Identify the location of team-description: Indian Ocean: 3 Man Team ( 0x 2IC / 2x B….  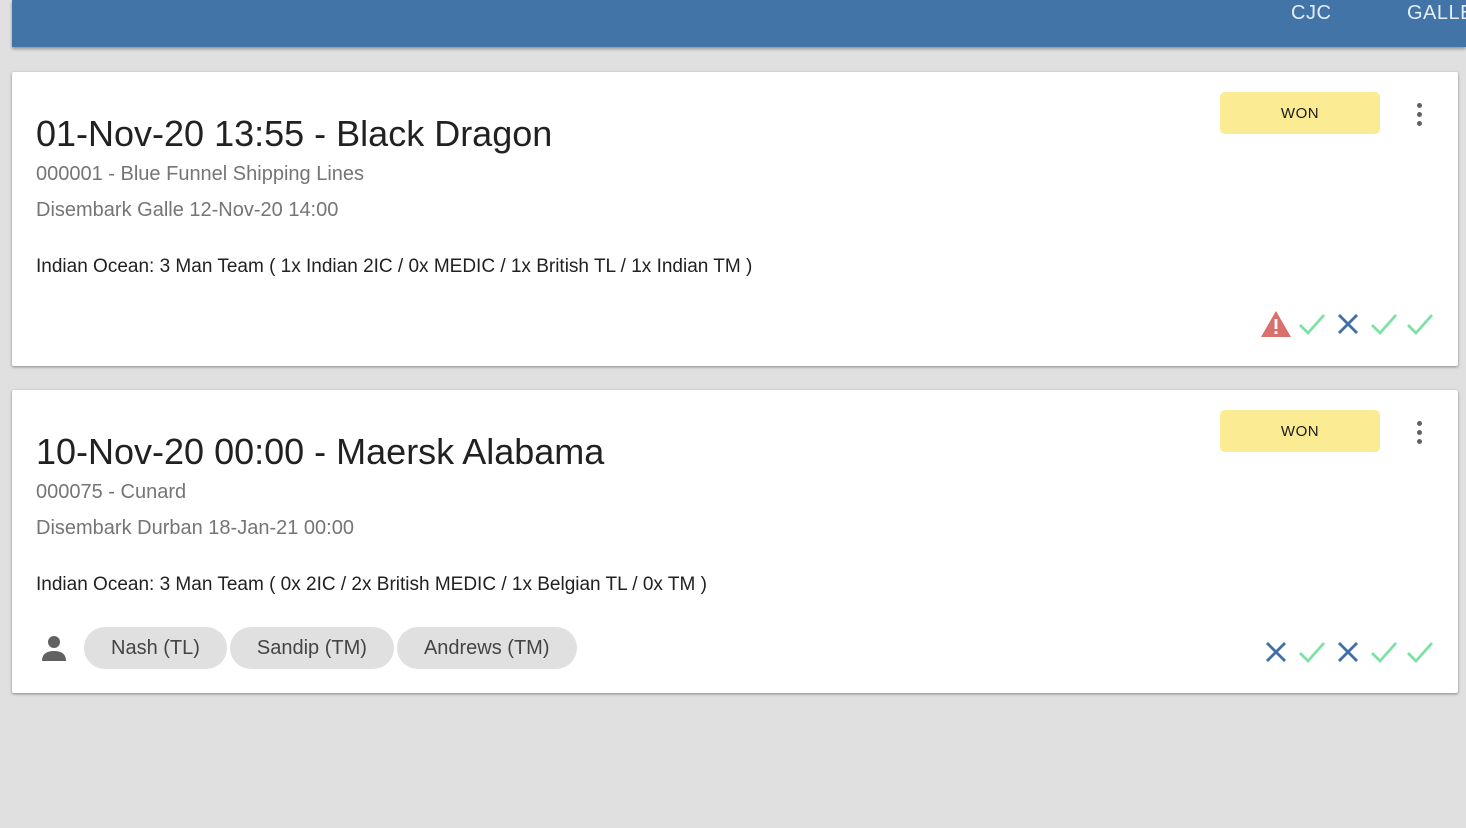
(371, 584).